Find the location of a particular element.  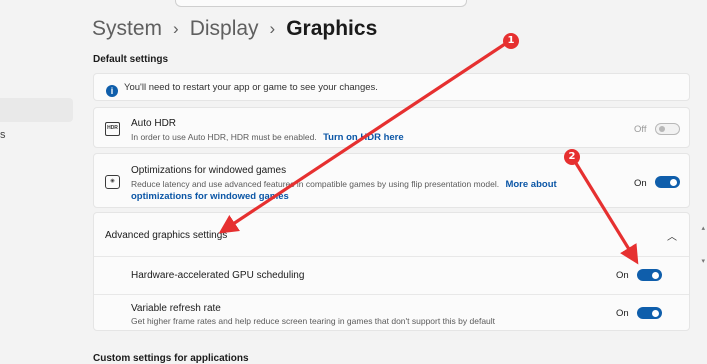

breadcrumb-system: System is located at coordinates (127, 29).